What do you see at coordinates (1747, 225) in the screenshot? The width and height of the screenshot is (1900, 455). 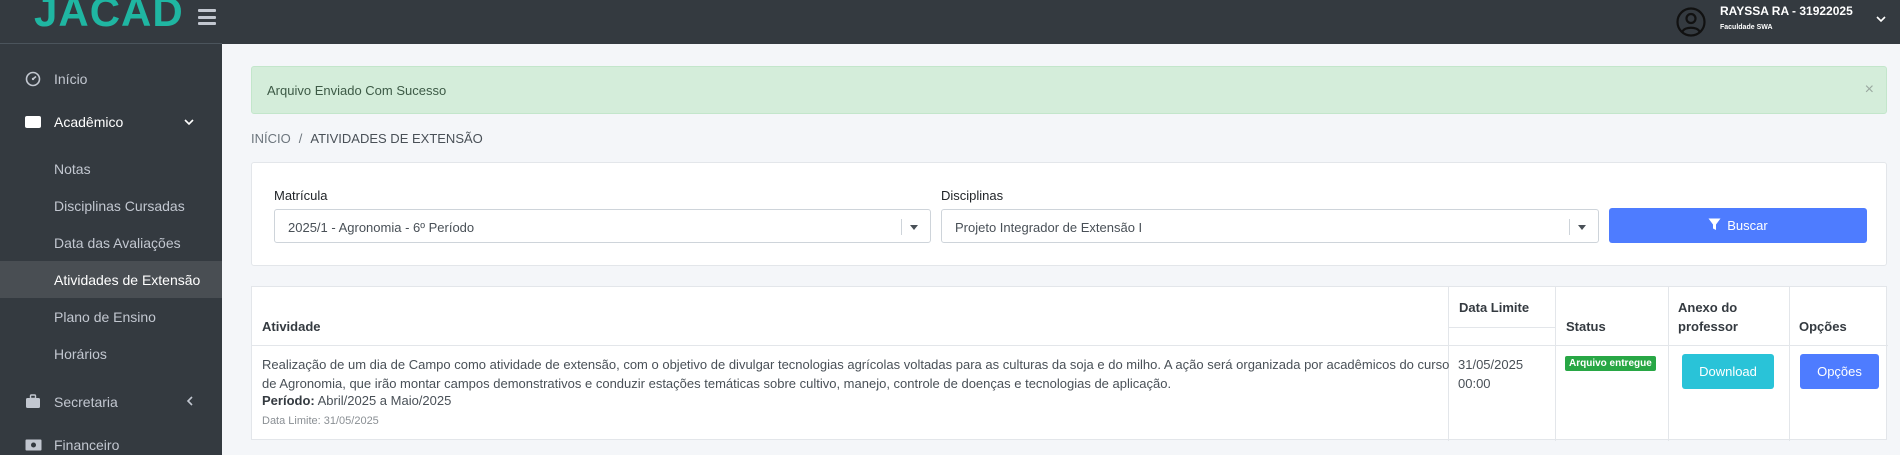 I see `search-button-label: Buscar` at bounding box center [1747, 225].